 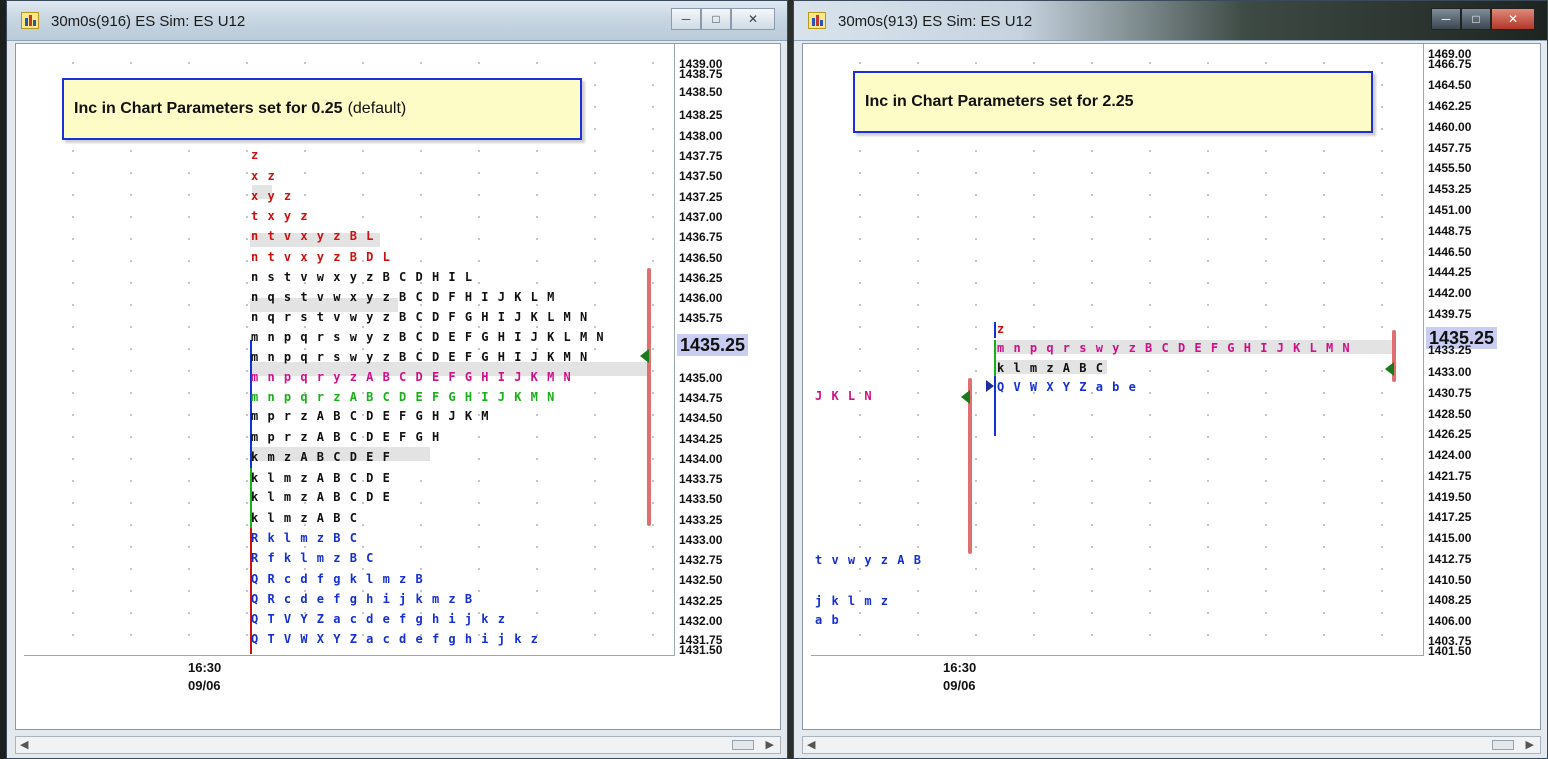 What do you see at coordinates (280, 216) in the screenshot?
I see `tpo-row: t x y z` at bounding box center [280, 216].